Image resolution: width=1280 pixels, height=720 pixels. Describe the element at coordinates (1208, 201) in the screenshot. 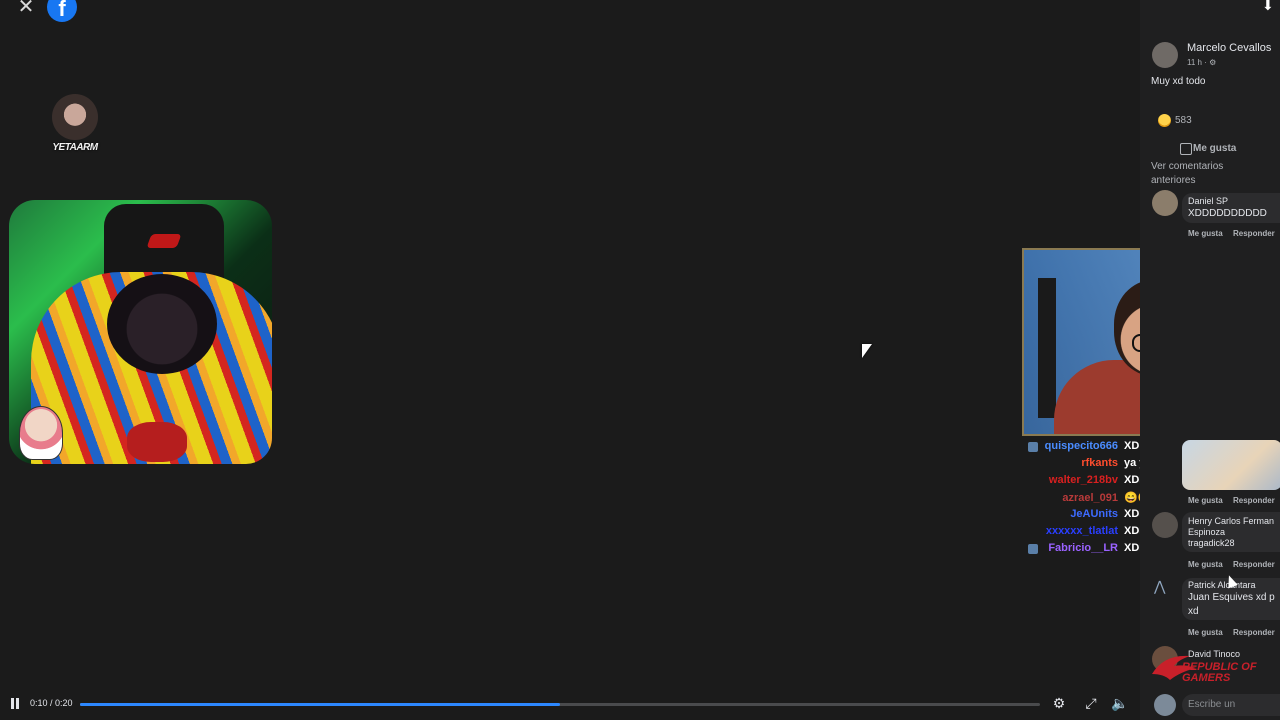

I see `comment-author: Daniel SP` at that location.